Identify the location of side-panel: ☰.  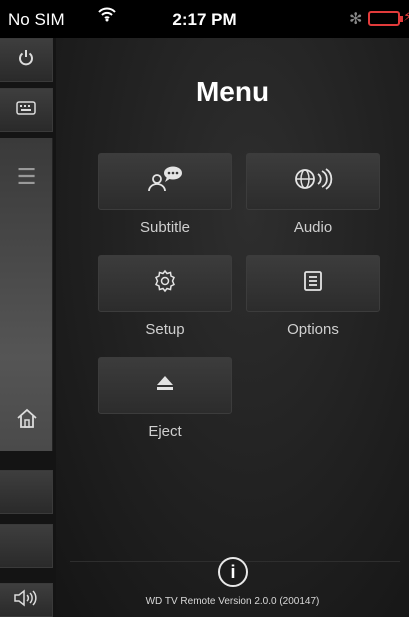
(26, 294).